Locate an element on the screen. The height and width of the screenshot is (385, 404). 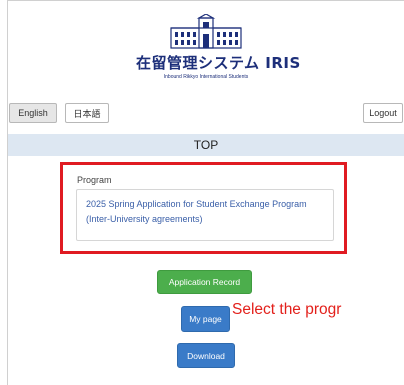
page-title-bar: TOP is located at coordinates (206, 145).